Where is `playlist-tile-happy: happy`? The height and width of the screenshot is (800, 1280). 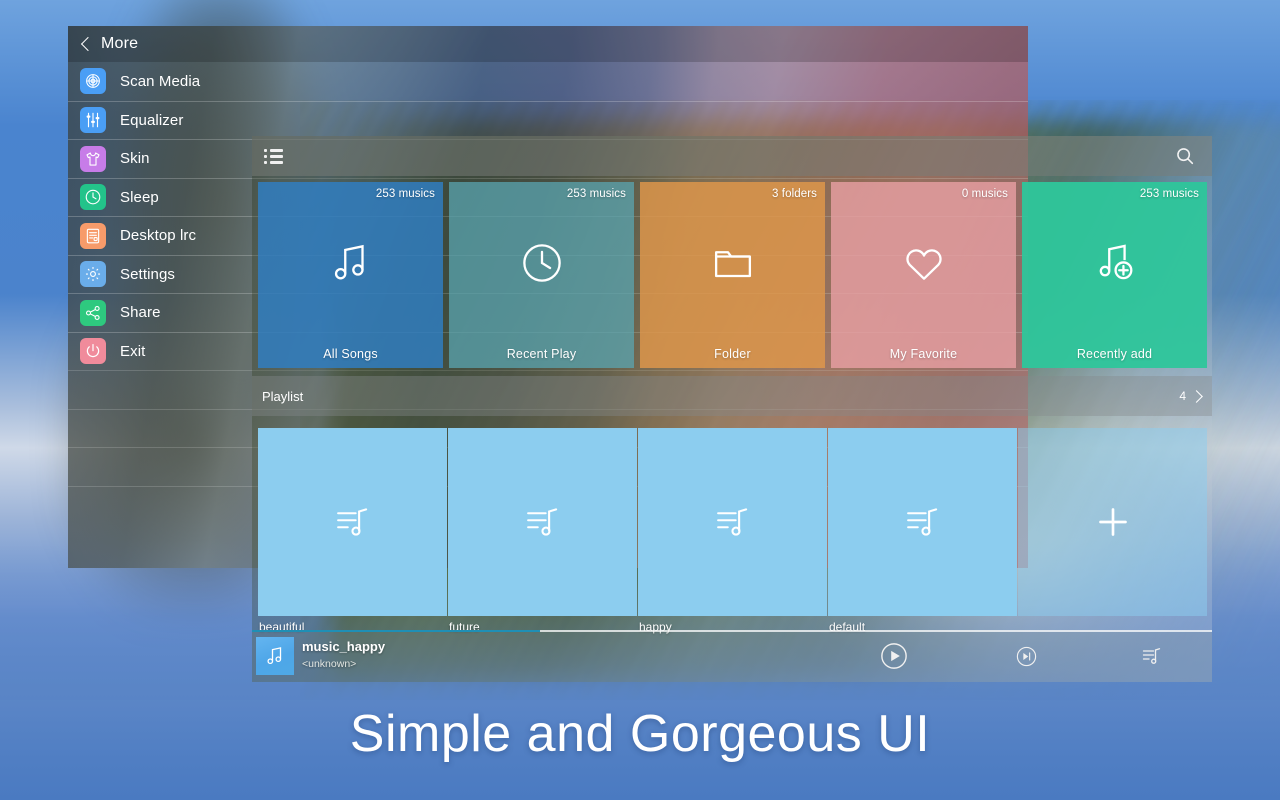
playlist-tile-happy: happy is located at coordinates (732, 531).